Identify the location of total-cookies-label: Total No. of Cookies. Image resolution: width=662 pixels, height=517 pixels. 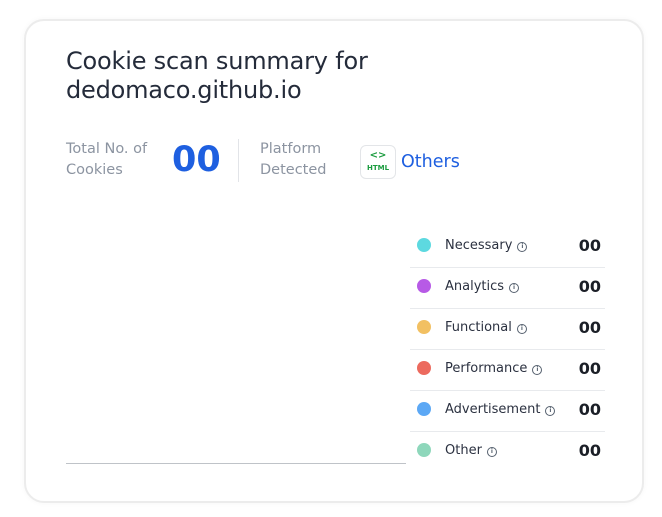
(107, 159).